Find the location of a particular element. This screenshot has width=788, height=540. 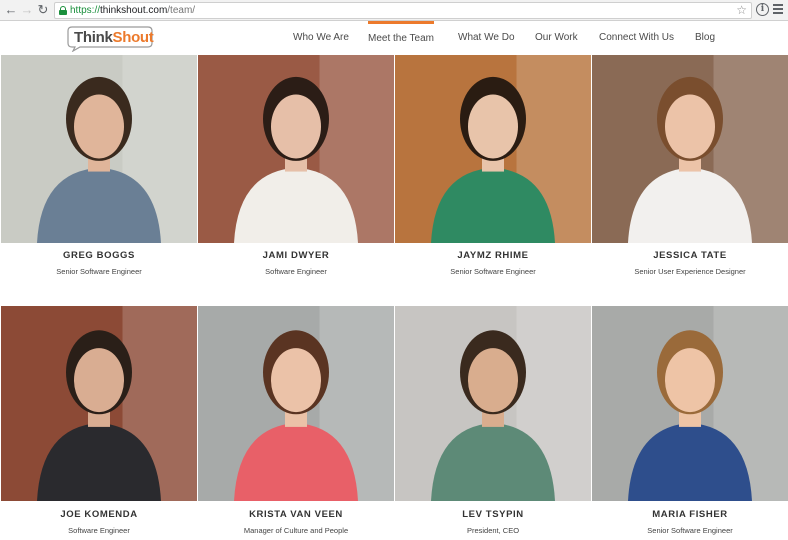

team-card: GREG BOGGS Senior Software Engineer is located at coordinates (99, 175).